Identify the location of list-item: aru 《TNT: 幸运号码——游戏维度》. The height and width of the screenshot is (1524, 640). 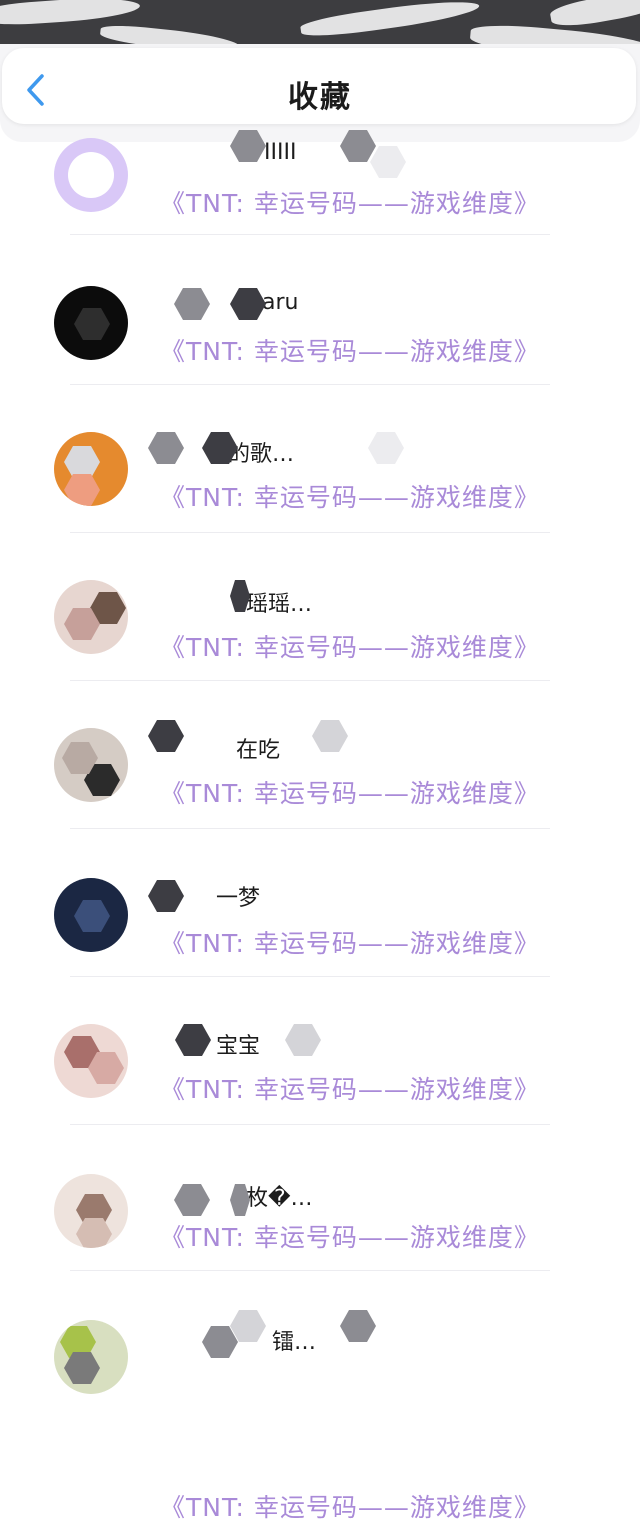
(320, 348).